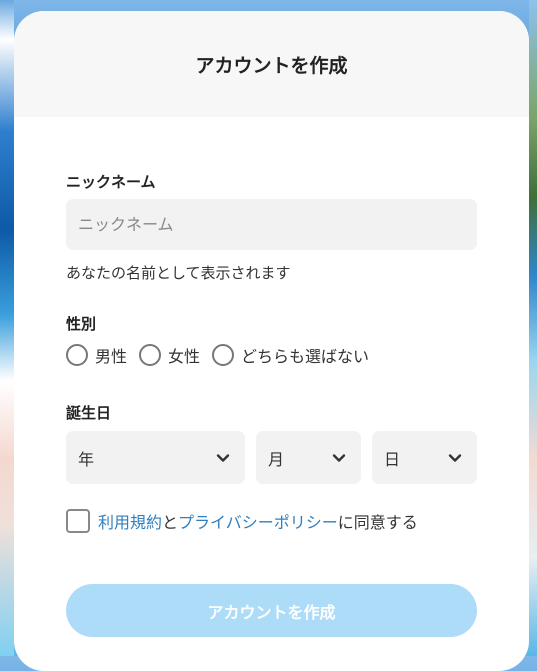  I want to click on radio-button-none, so click(223, 355).